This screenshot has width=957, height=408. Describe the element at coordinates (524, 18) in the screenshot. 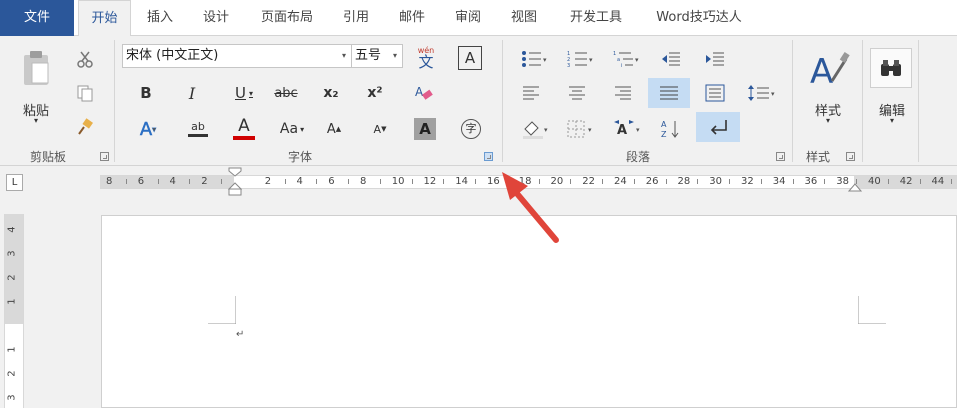

I see `tab-view: 视图` at that location.